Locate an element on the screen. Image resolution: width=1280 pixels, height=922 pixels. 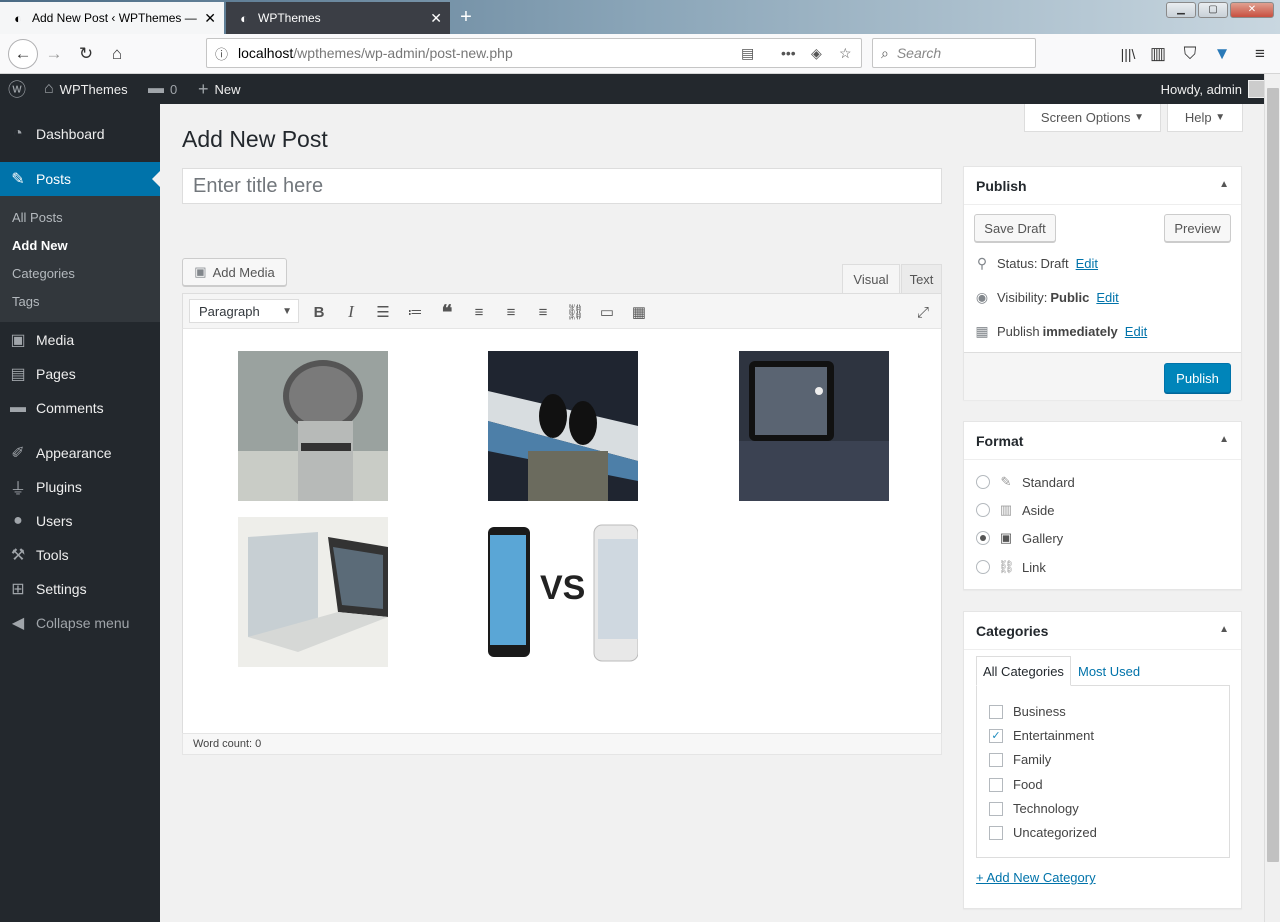
category-item: Business is located at coordinates (1027, 711).